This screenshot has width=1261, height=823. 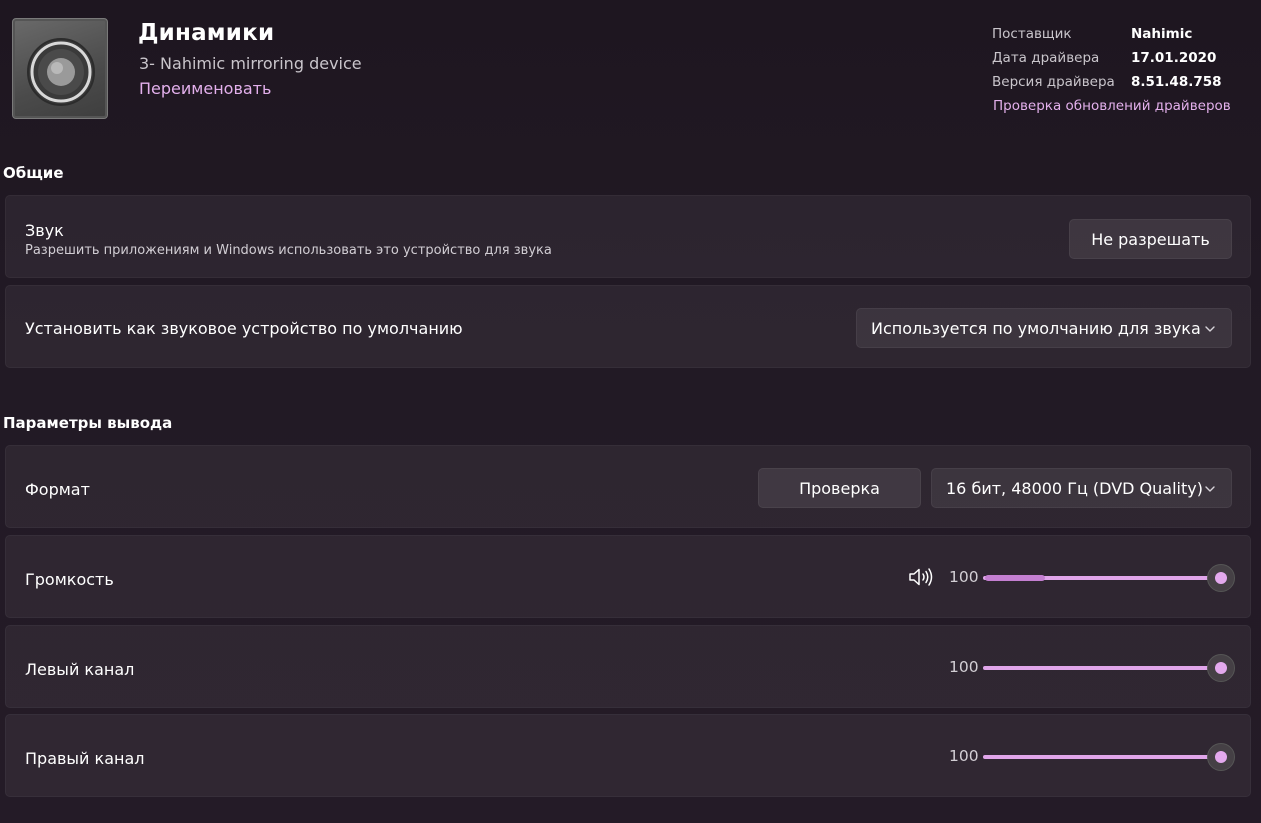 I want to click on volume-title: Громкость, so click(x=69, y=579).